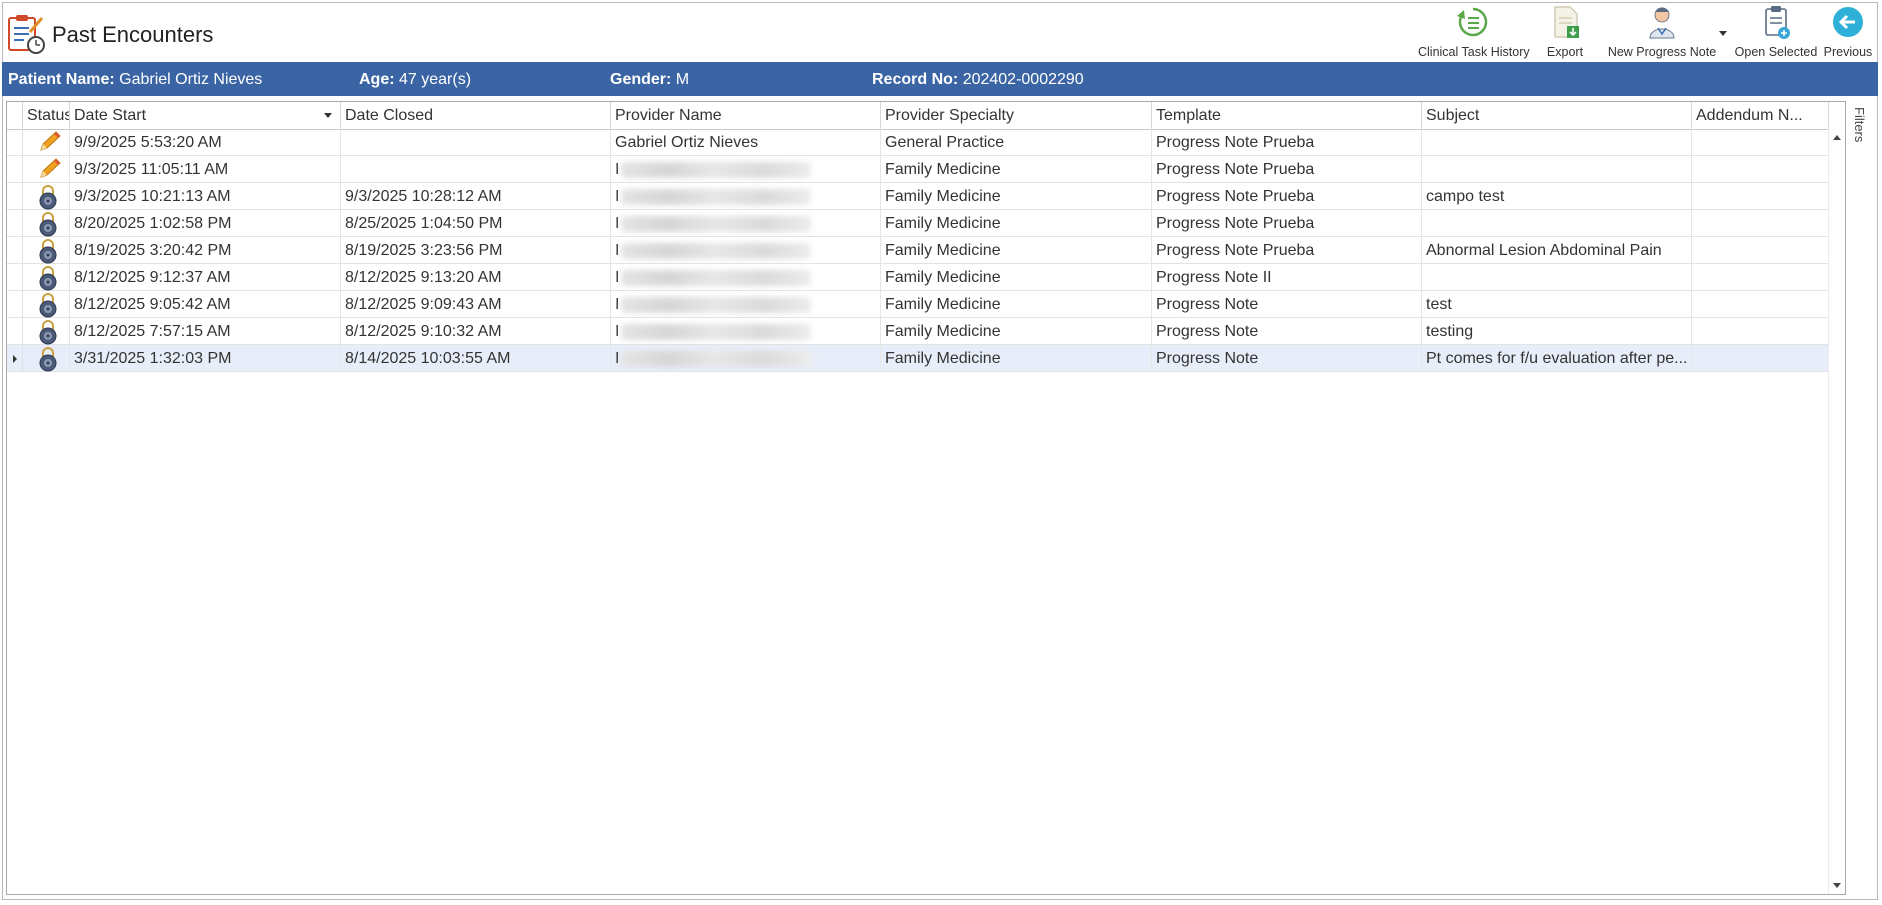 The height and width of the screenshot is (905, 1882). I want to click on col-date-closed-cell: 9/3/2025 10:28:12 AM, so click(476, 196).